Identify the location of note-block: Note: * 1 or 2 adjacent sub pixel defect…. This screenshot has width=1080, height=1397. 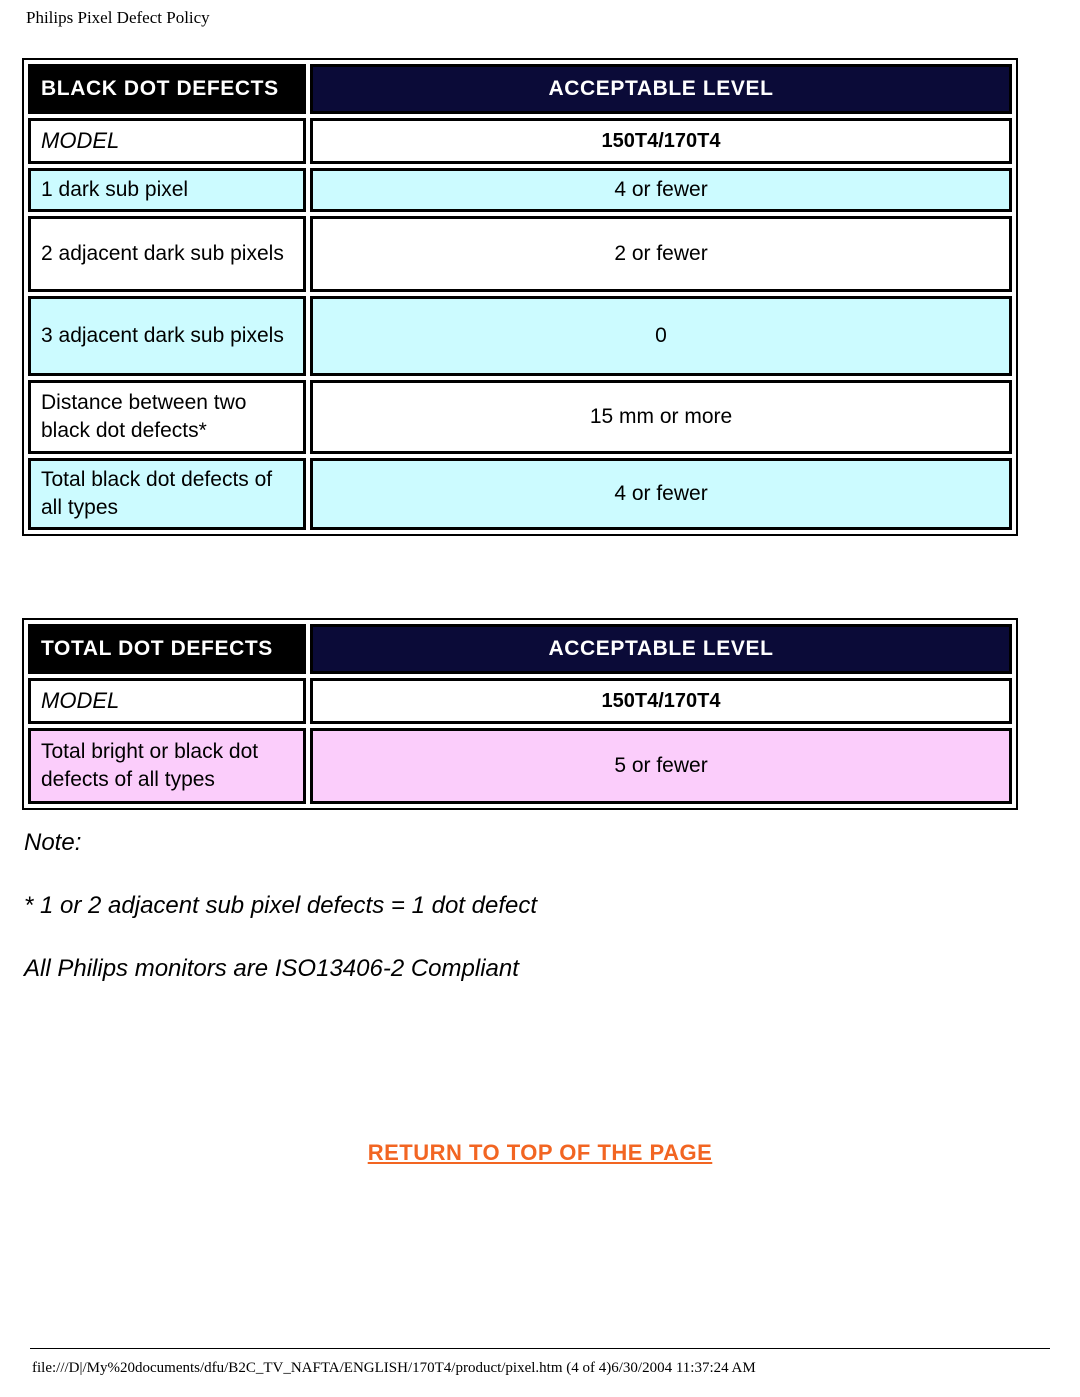
(524, 922).